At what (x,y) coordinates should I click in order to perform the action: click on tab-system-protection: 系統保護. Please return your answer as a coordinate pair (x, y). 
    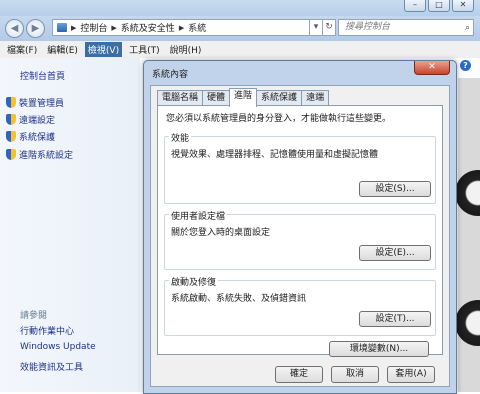
    Looking at the image, I should click on (279, 98).